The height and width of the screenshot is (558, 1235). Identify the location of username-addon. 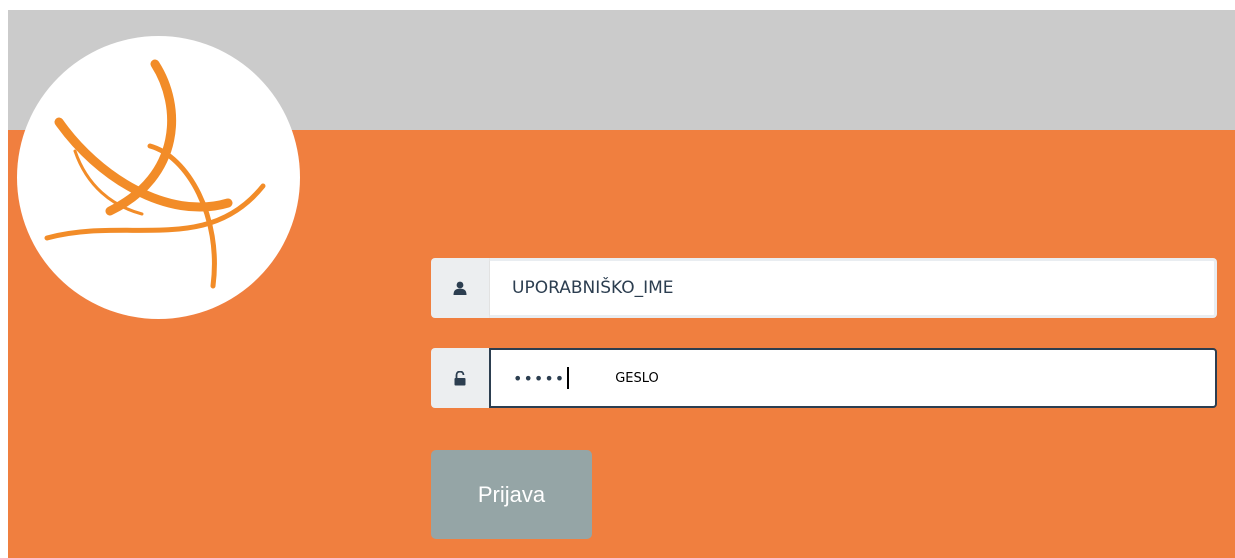
(460, 288).